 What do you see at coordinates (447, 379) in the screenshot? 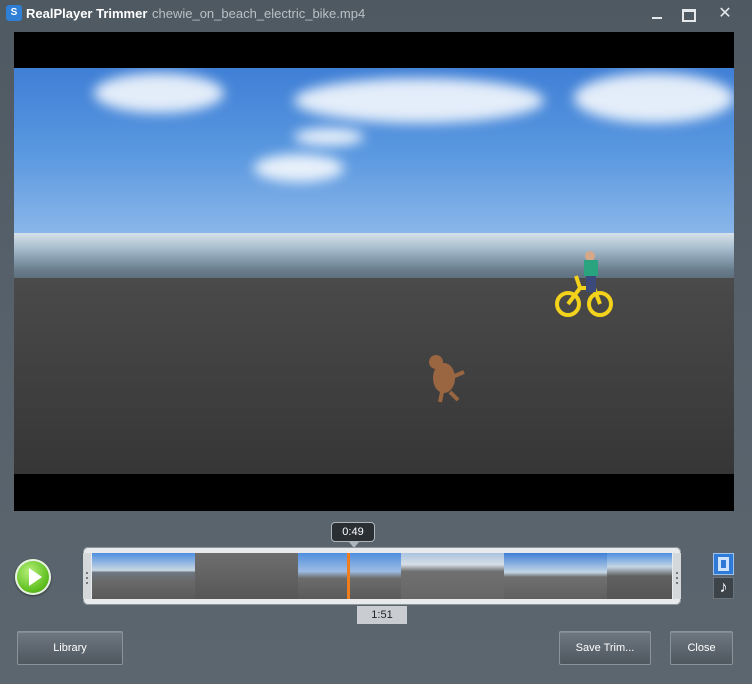
I see `dog-running` at bounding box center [447, 379].